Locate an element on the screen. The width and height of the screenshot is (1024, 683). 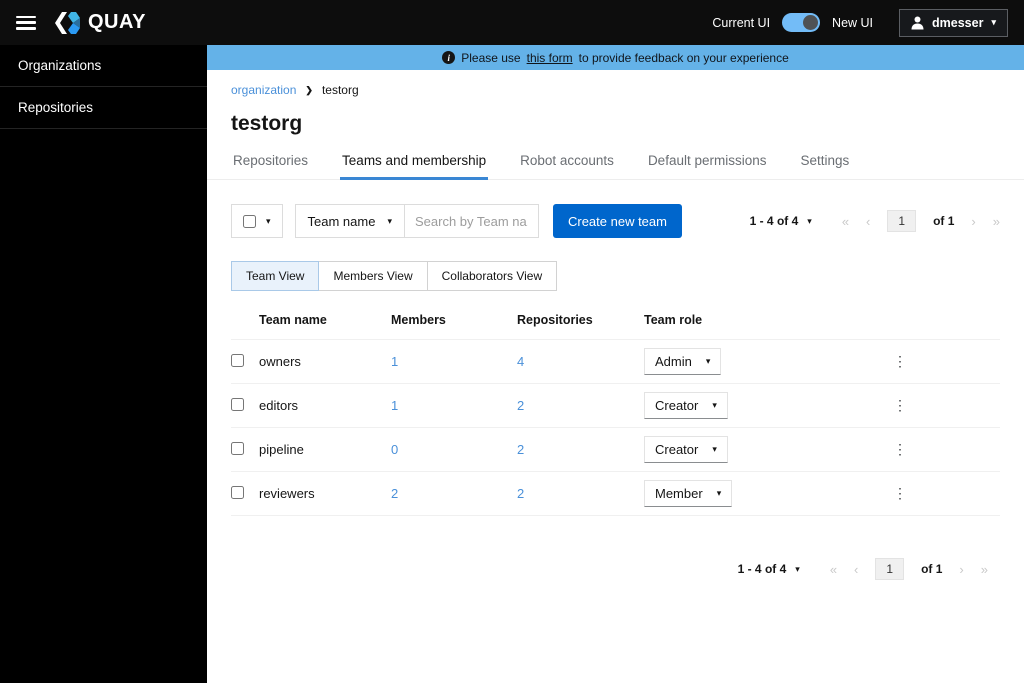
team-role-select: Member ▾ is located at coordinates (688, 493).